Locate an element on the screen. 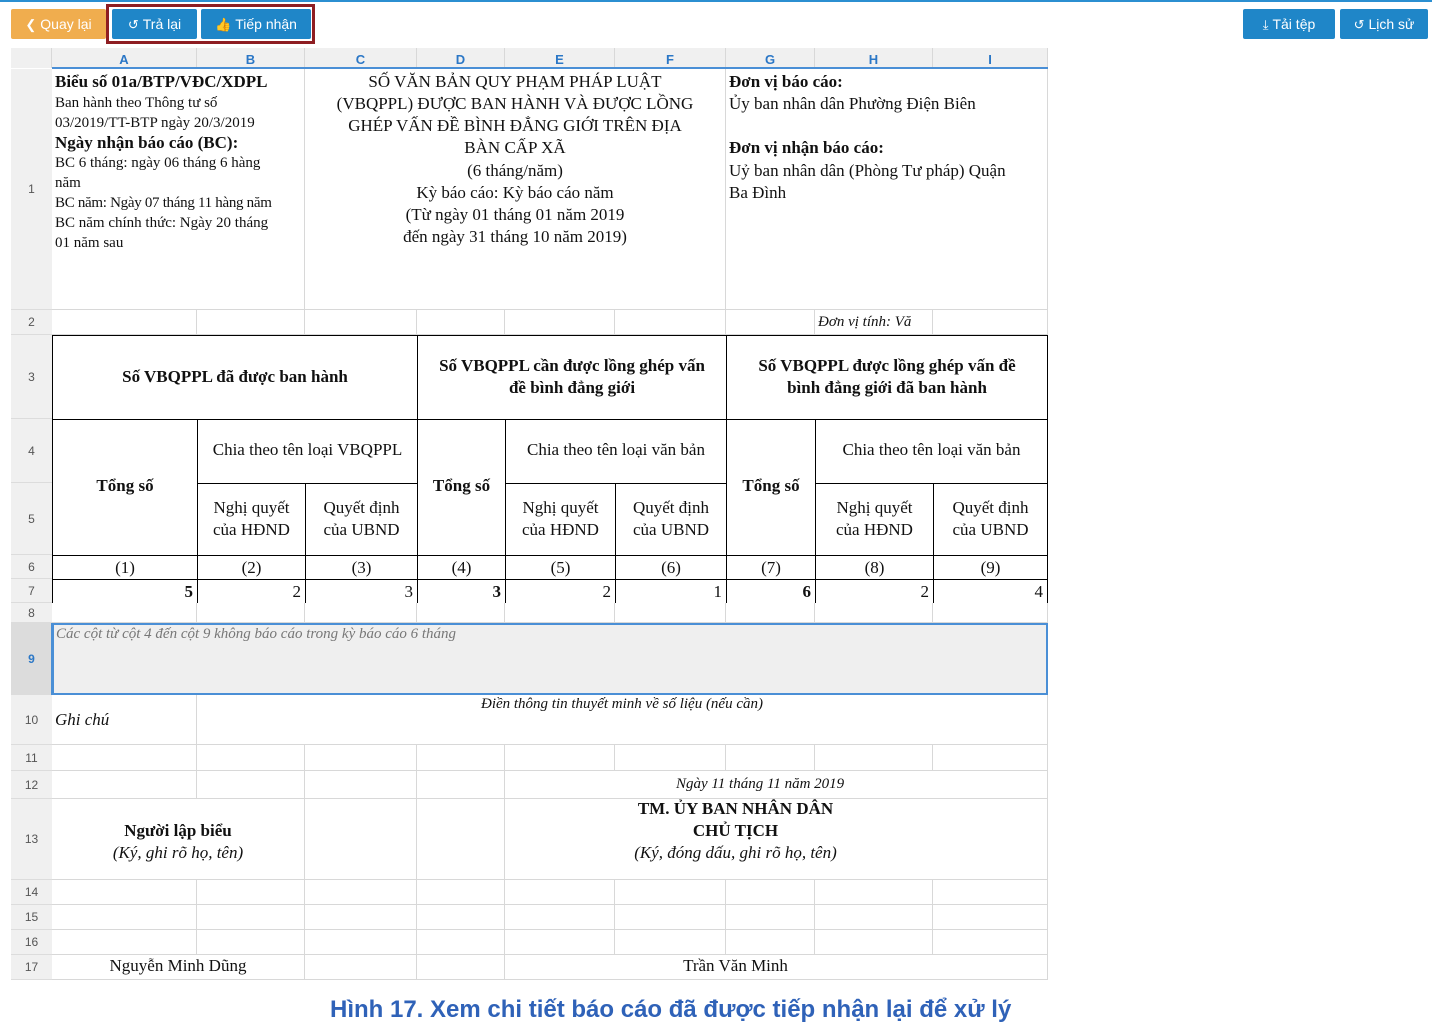  cell-i15 is located at coordinates (990, 917).